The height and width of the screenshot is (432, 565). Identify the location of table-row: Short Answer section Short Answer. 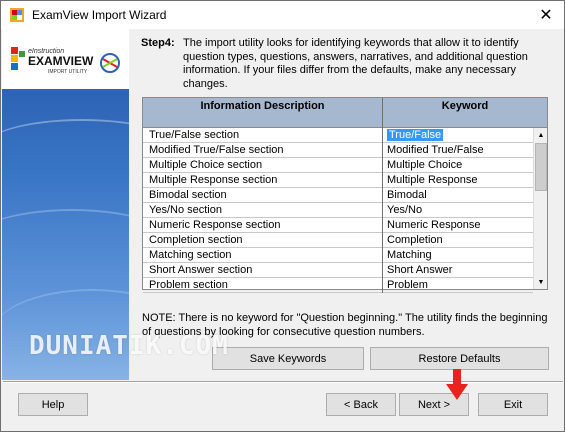
(338, 270).